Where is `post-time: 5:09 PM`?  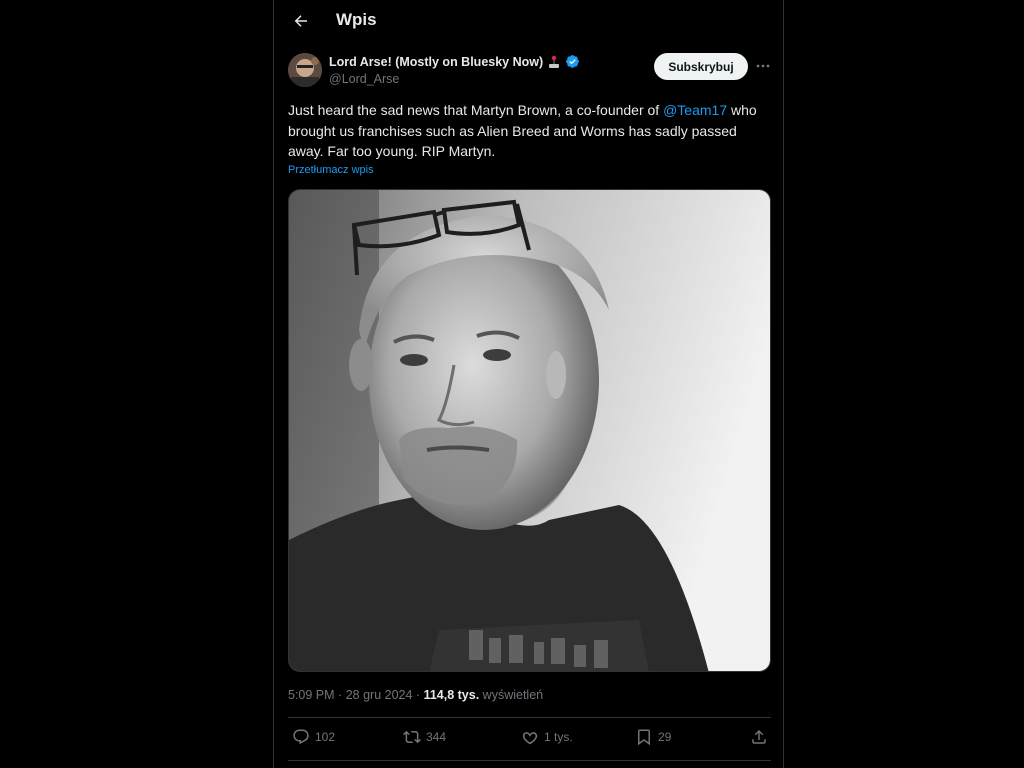
post-time: 5:09 PM is located at coordinates (311, 695).